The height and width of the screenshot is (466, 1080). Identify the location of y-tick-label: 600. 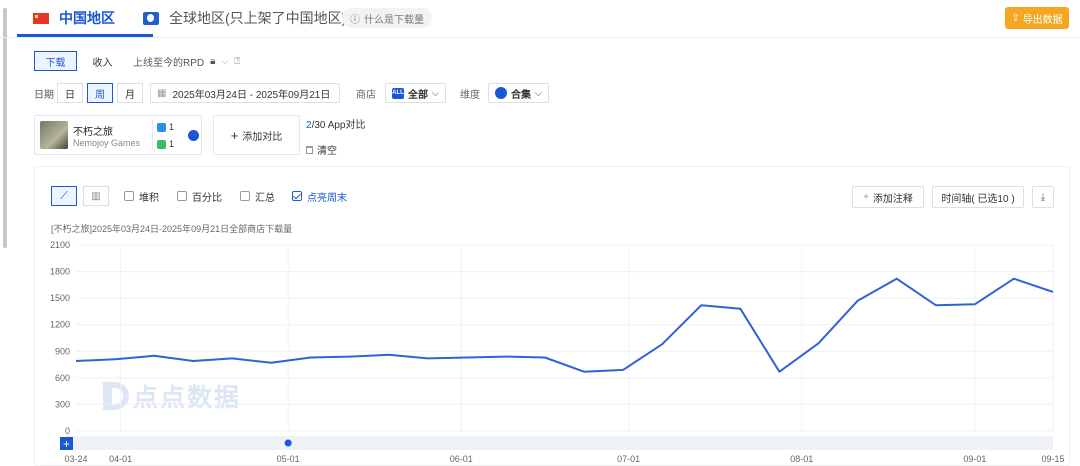
(62, 378).